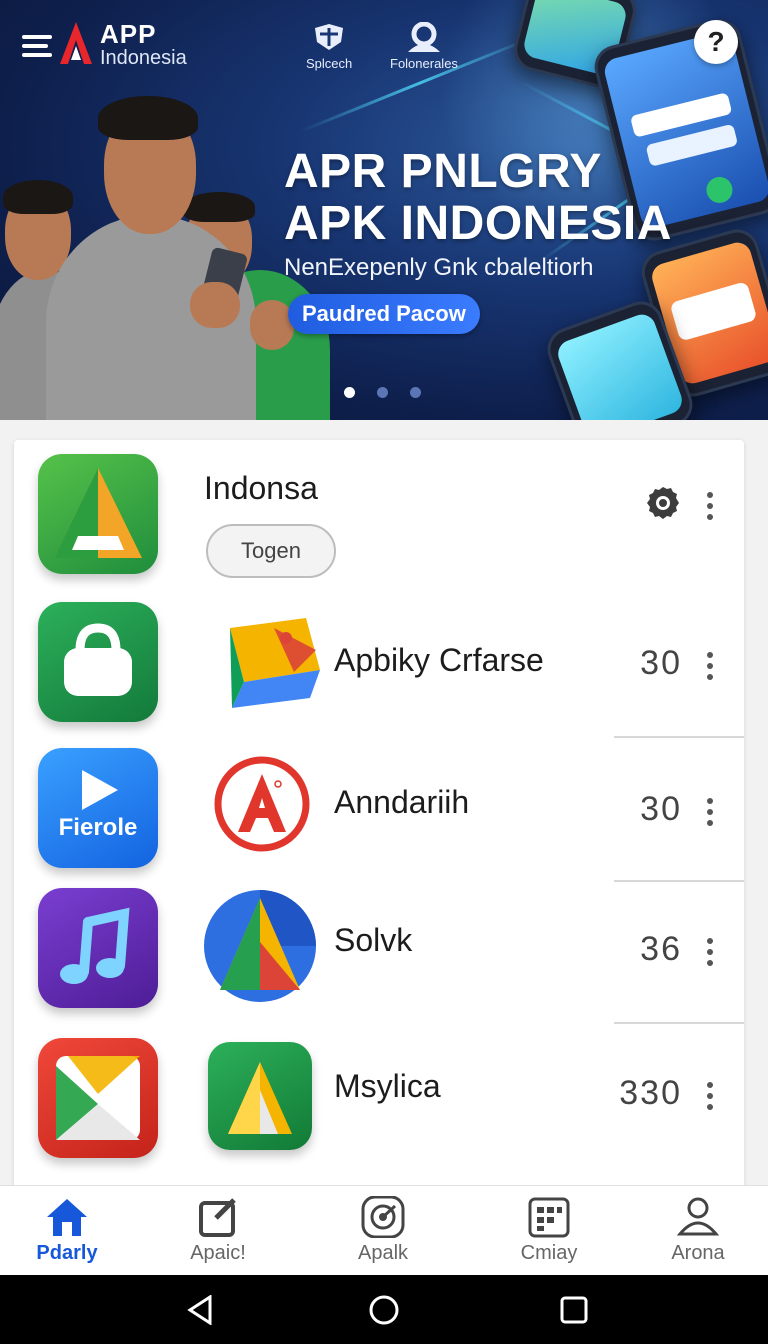 The width and height of the screenshot is (768, 1344). What do you see at coordinates (329, 63) in the screenshot?
I see `nav-item-label: Splcech` at bounding box center [329, 63].